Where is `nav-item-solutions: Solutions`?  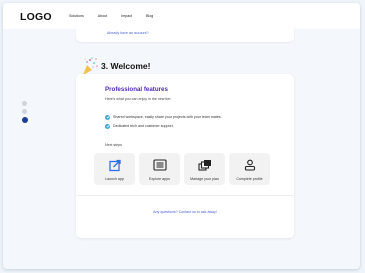
nav-item-solutions: Solutions is located at coordinates (76, 16).